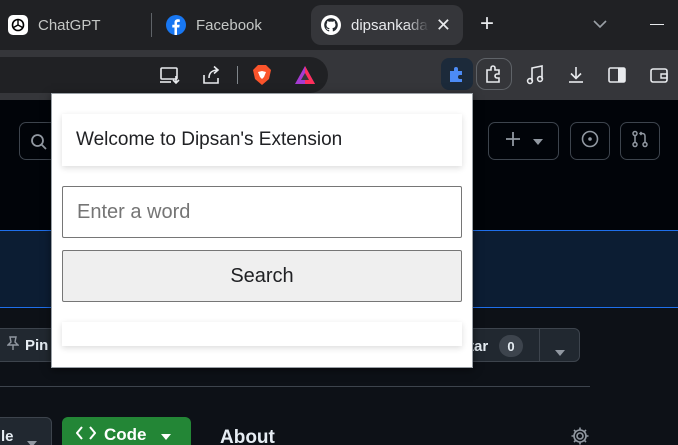 This screenshot has height=445, width=678. I want to click on issues-button, so click(590, 141).